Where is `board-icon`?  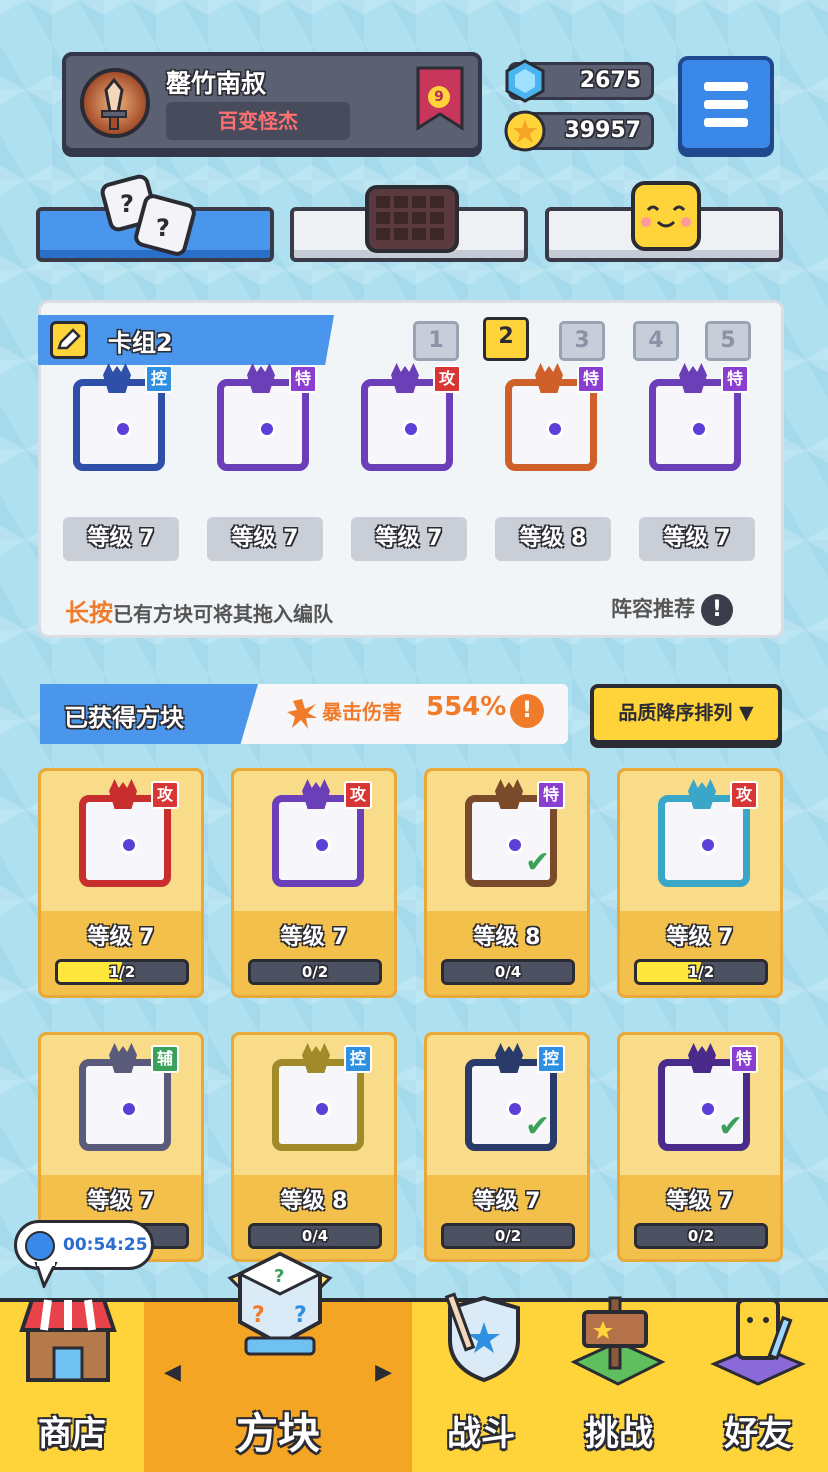 board-icon is located at coordinates (412, 219).